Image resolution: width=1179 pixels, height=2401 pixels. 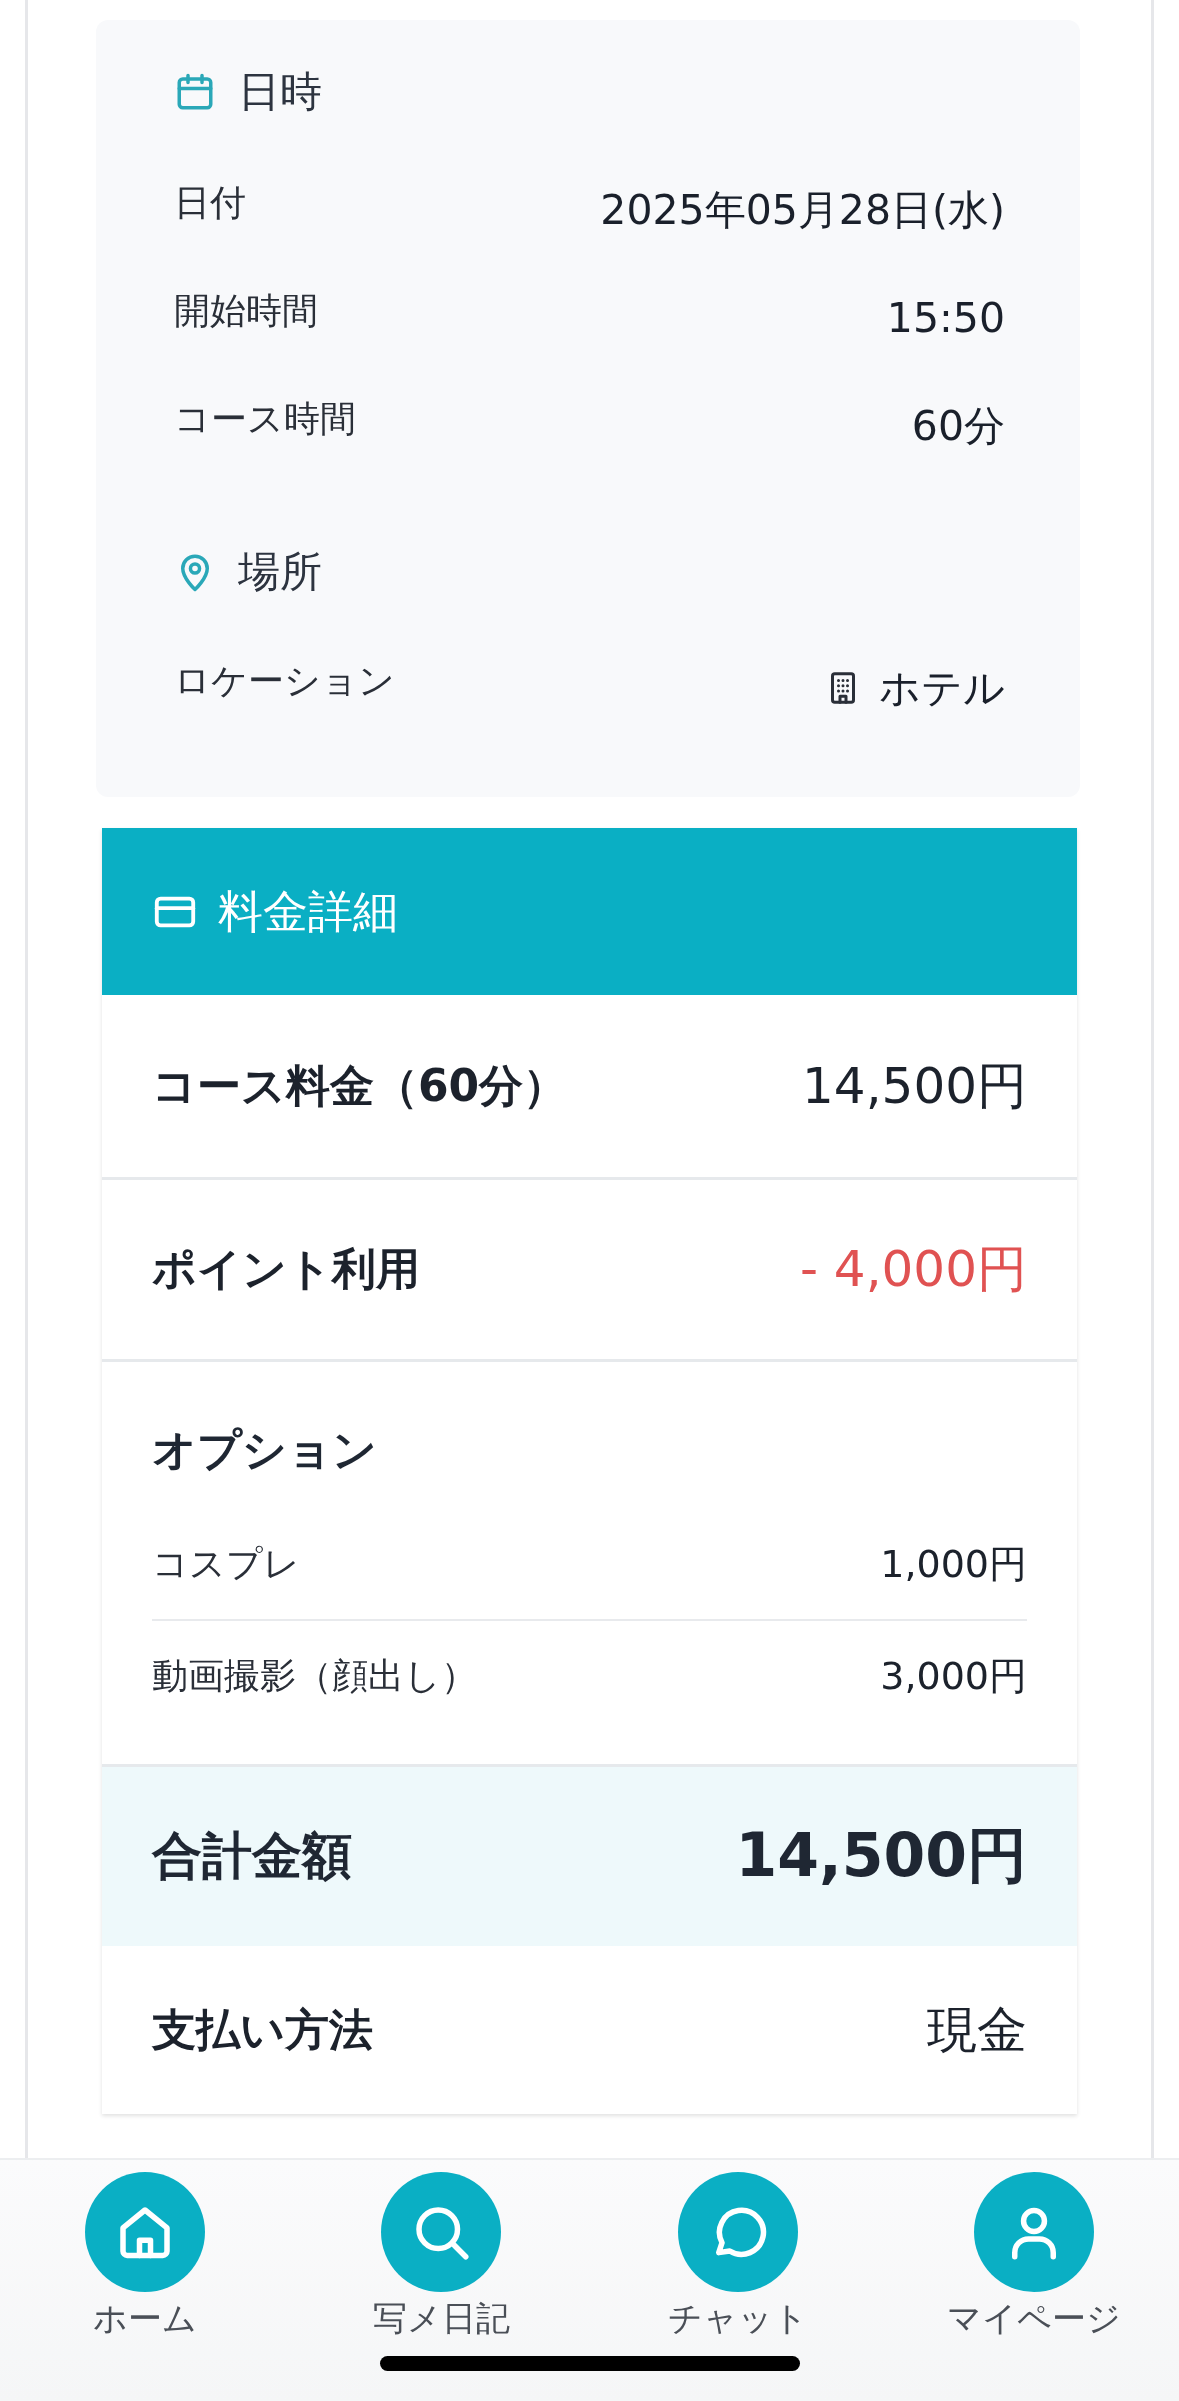 I want to click on option-label: 動画撮影（顔出し）, so click(x=314, y=1675).